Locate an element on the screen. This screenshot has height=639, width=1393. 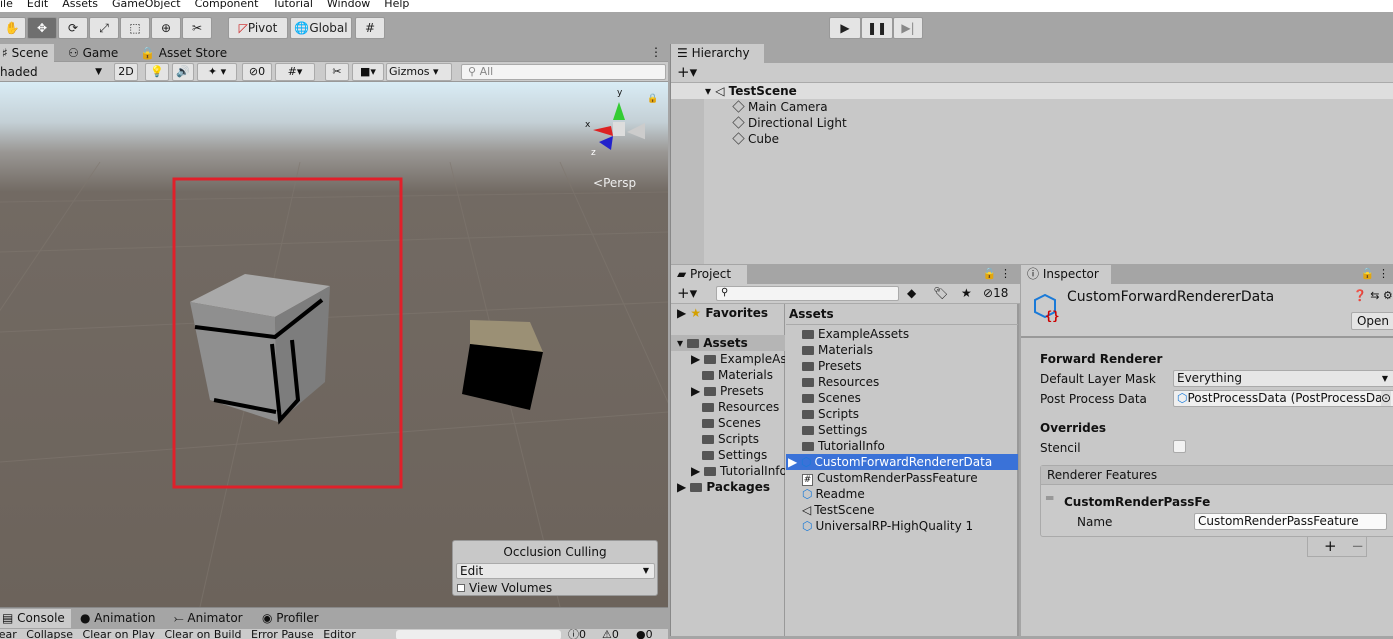
camera-icon: ■▾ is located at coordinates (368, 72).